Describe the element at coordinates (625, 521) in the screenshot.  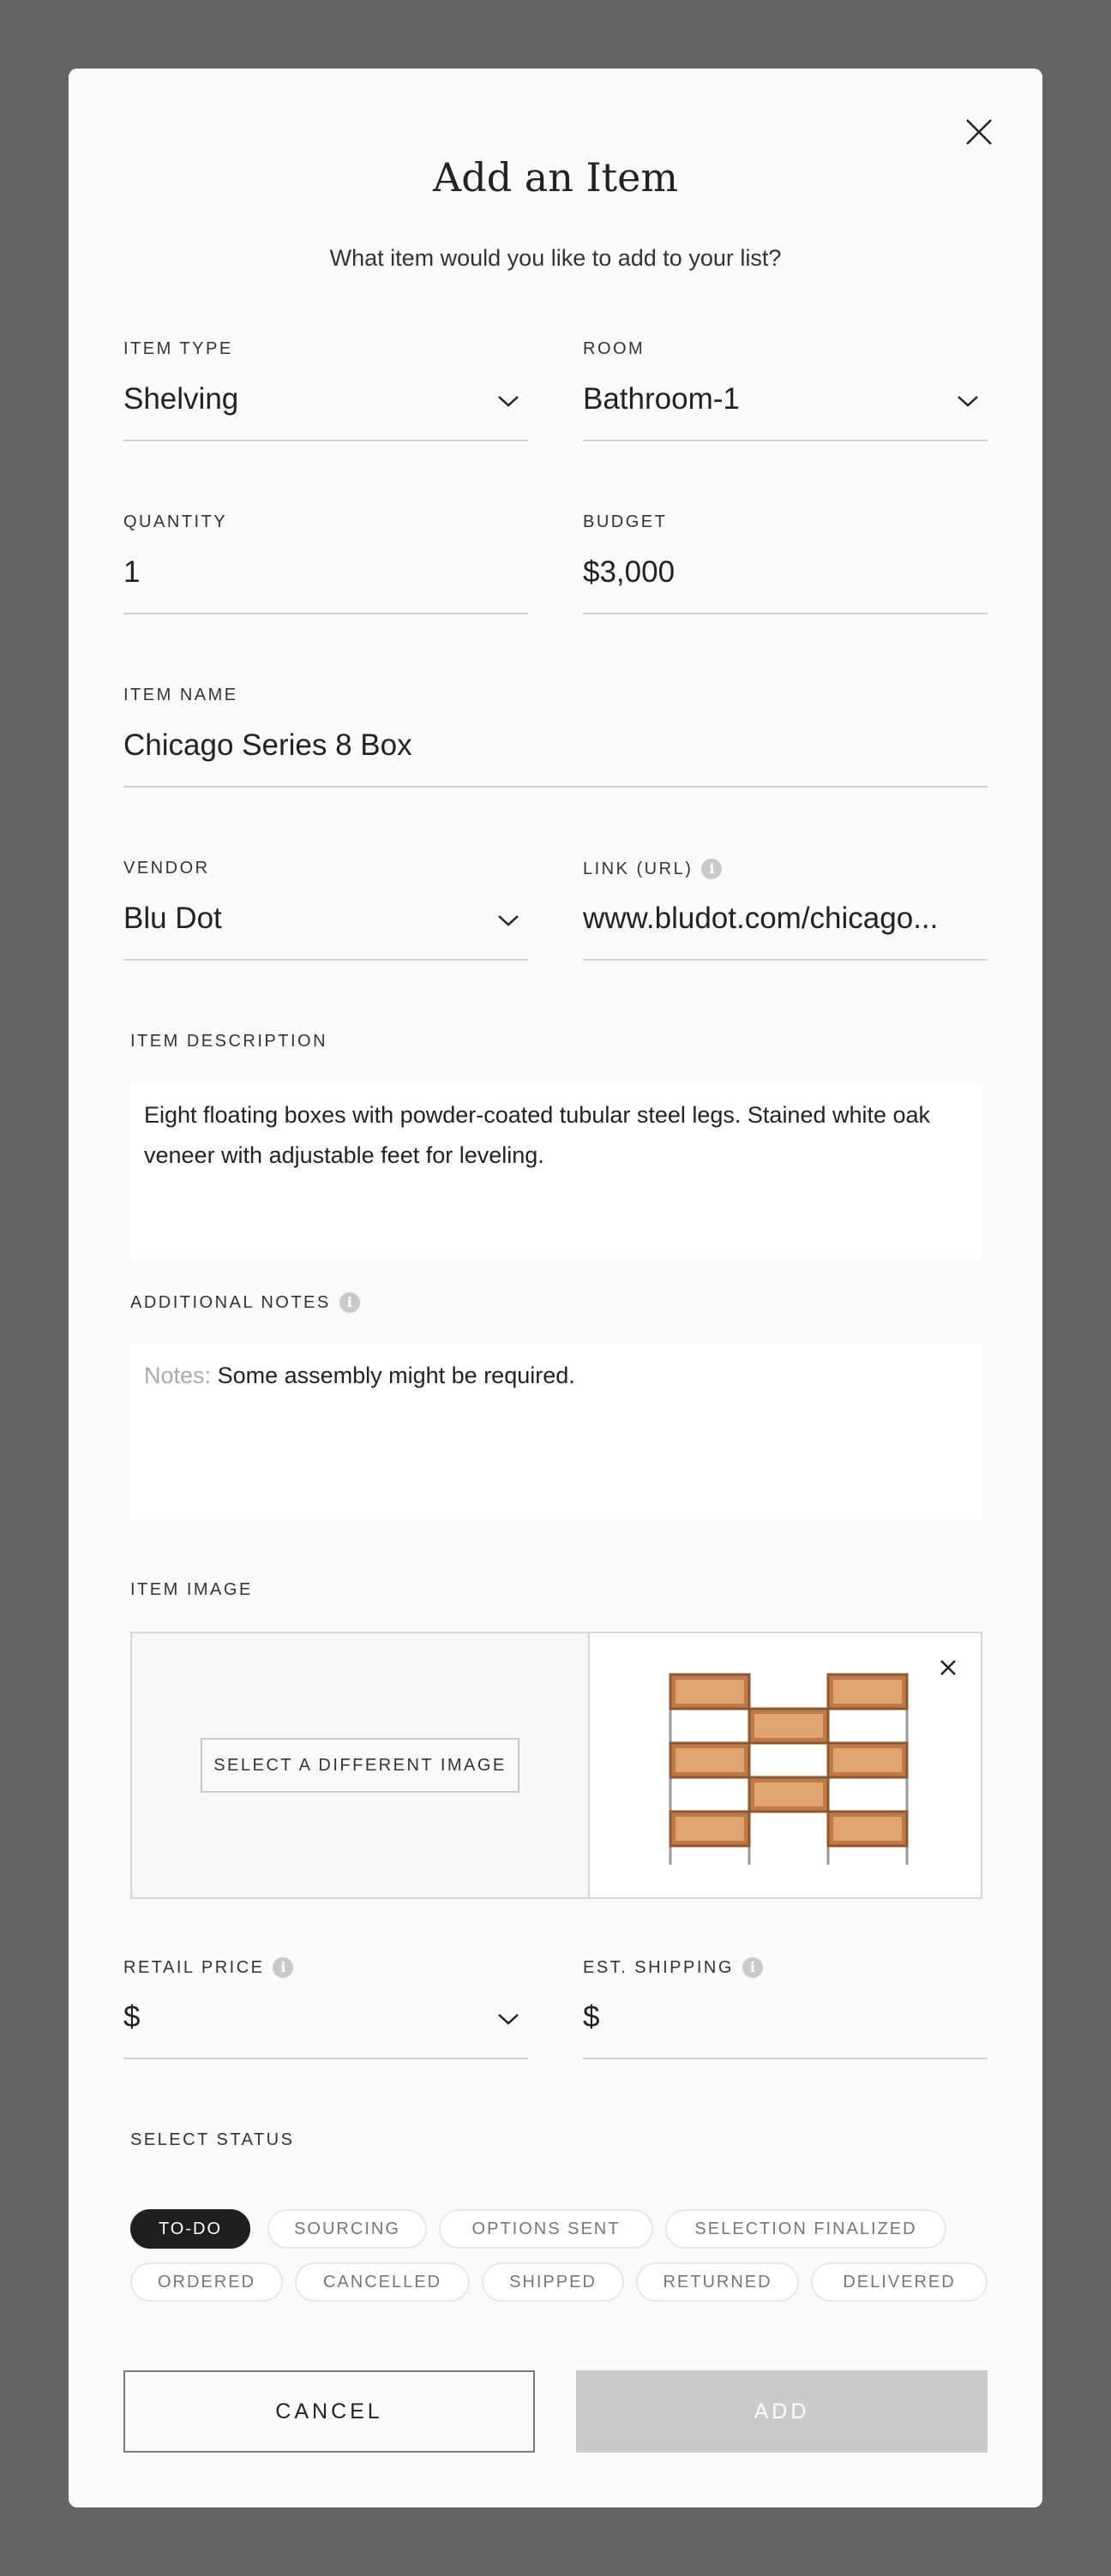
I see `budget-label: BUDGET` at that location.